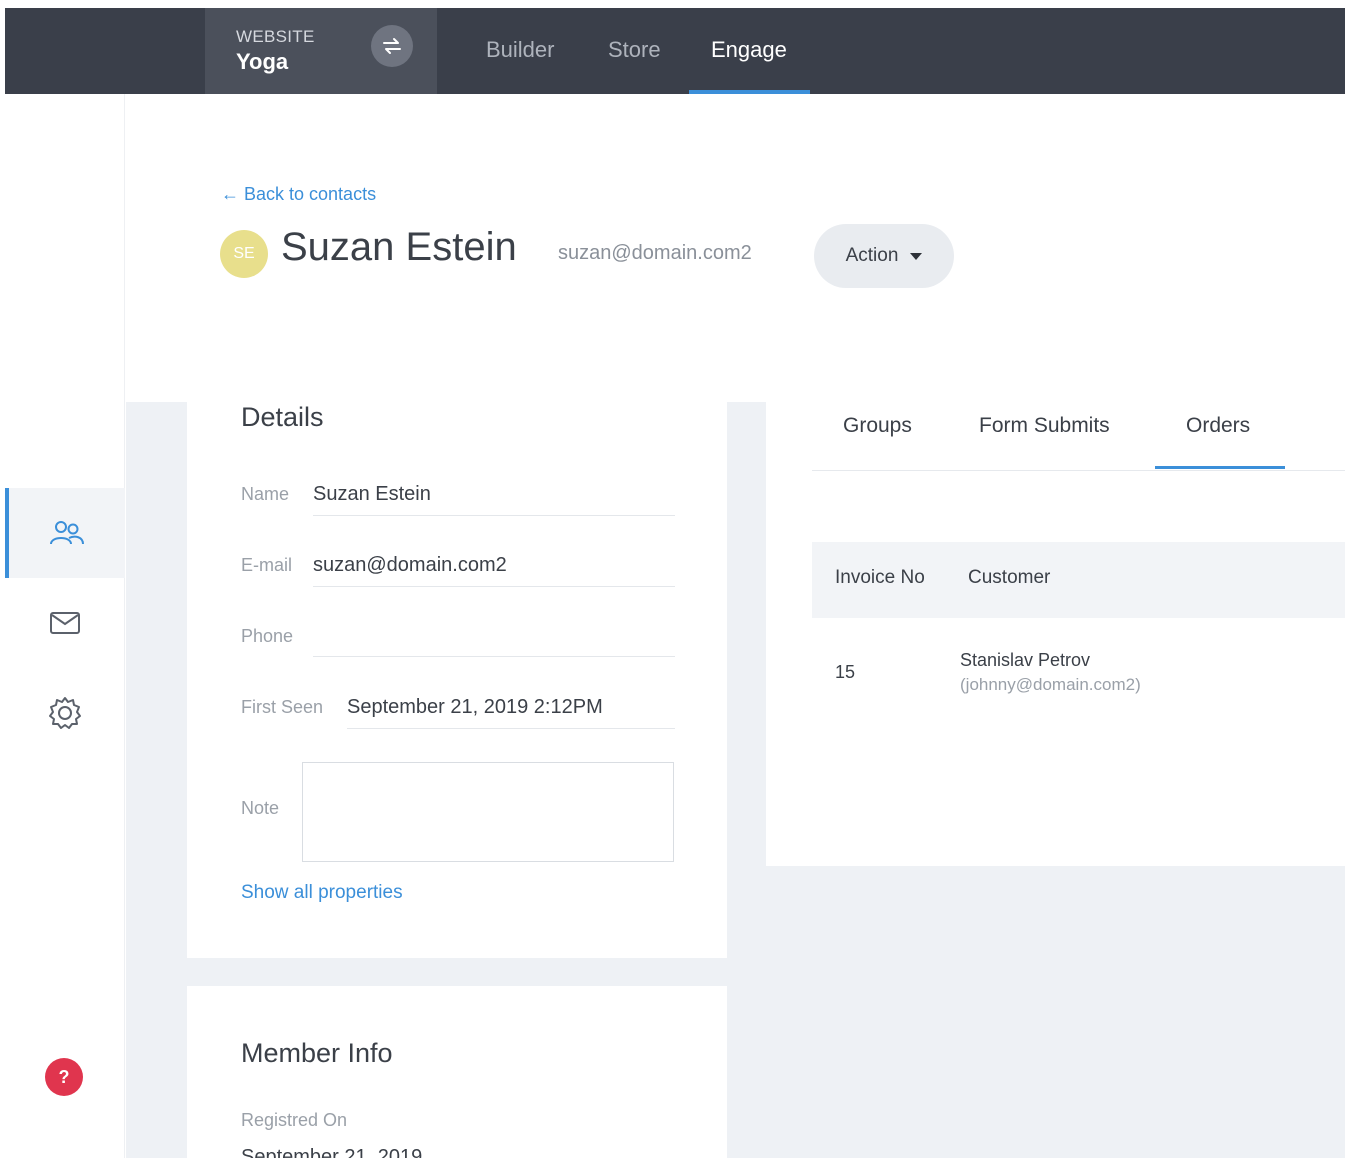 Image resolution: width=1345 pixels, height=1160 pixels. Describe the element at coordinates (260, 808) in the screenshot. I see `note-label: Note` at that location.